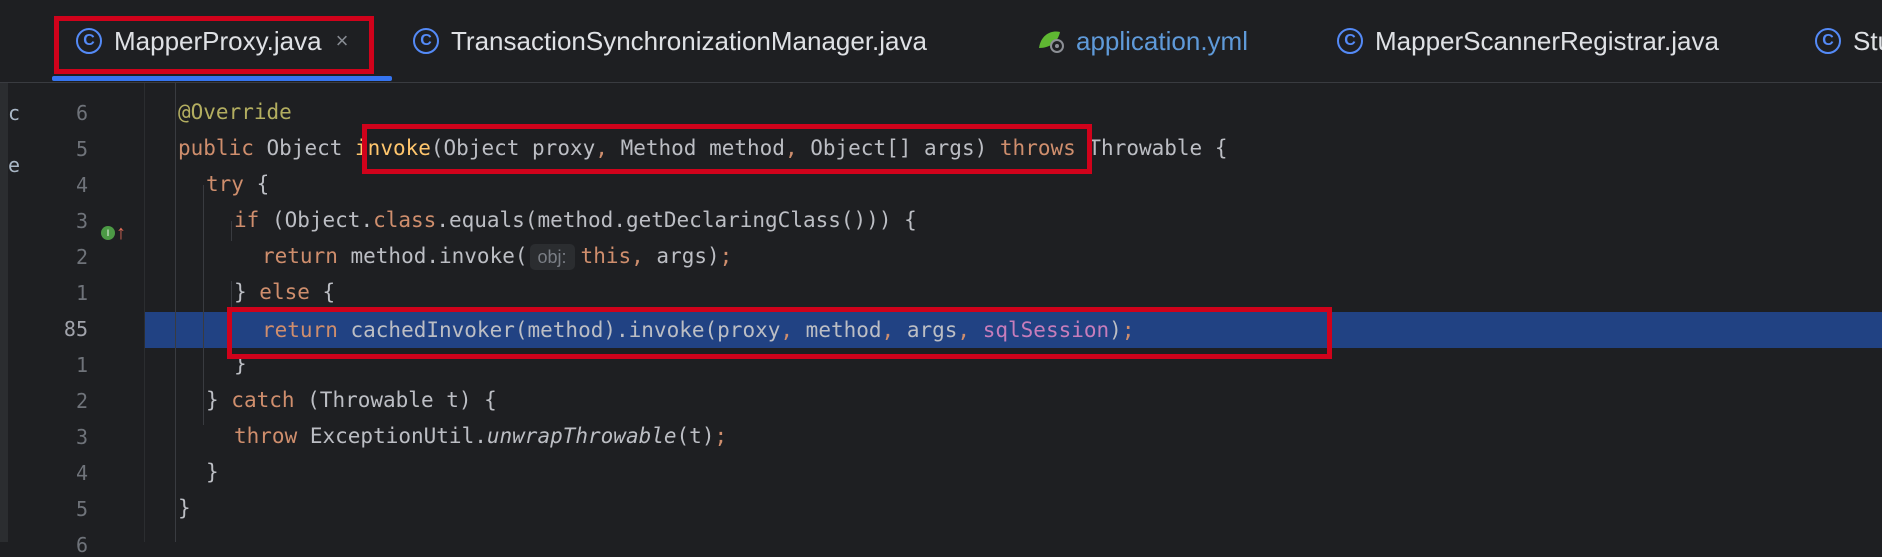 The image size is (1882, 557). Describe the element at coordinates (689, 40) in the screenshot. I see `tab-label: TransactionSynchronizationManager.java` at that location.